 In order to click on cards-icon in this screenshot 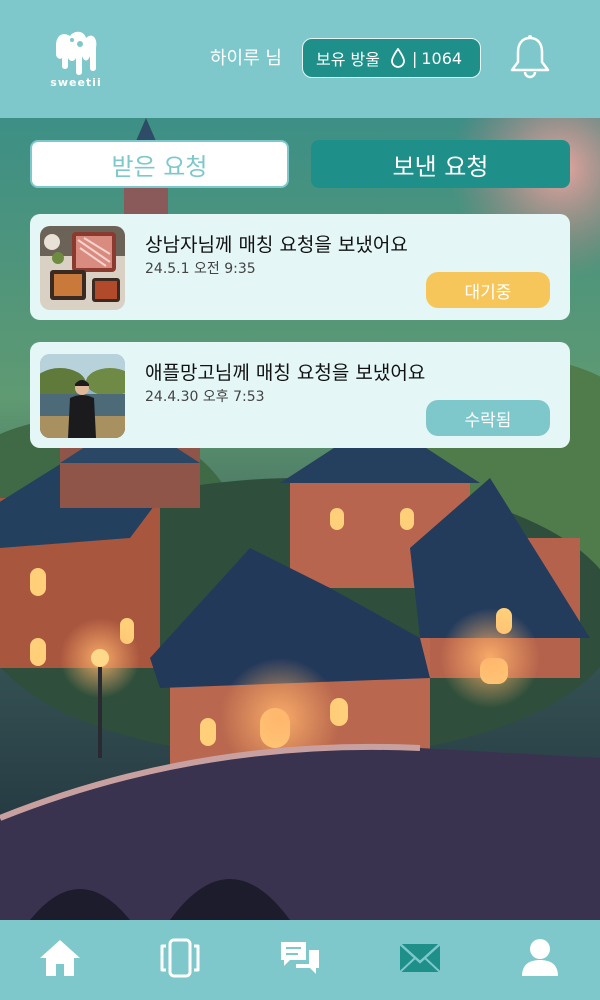, I will do `click(180, 958)`.